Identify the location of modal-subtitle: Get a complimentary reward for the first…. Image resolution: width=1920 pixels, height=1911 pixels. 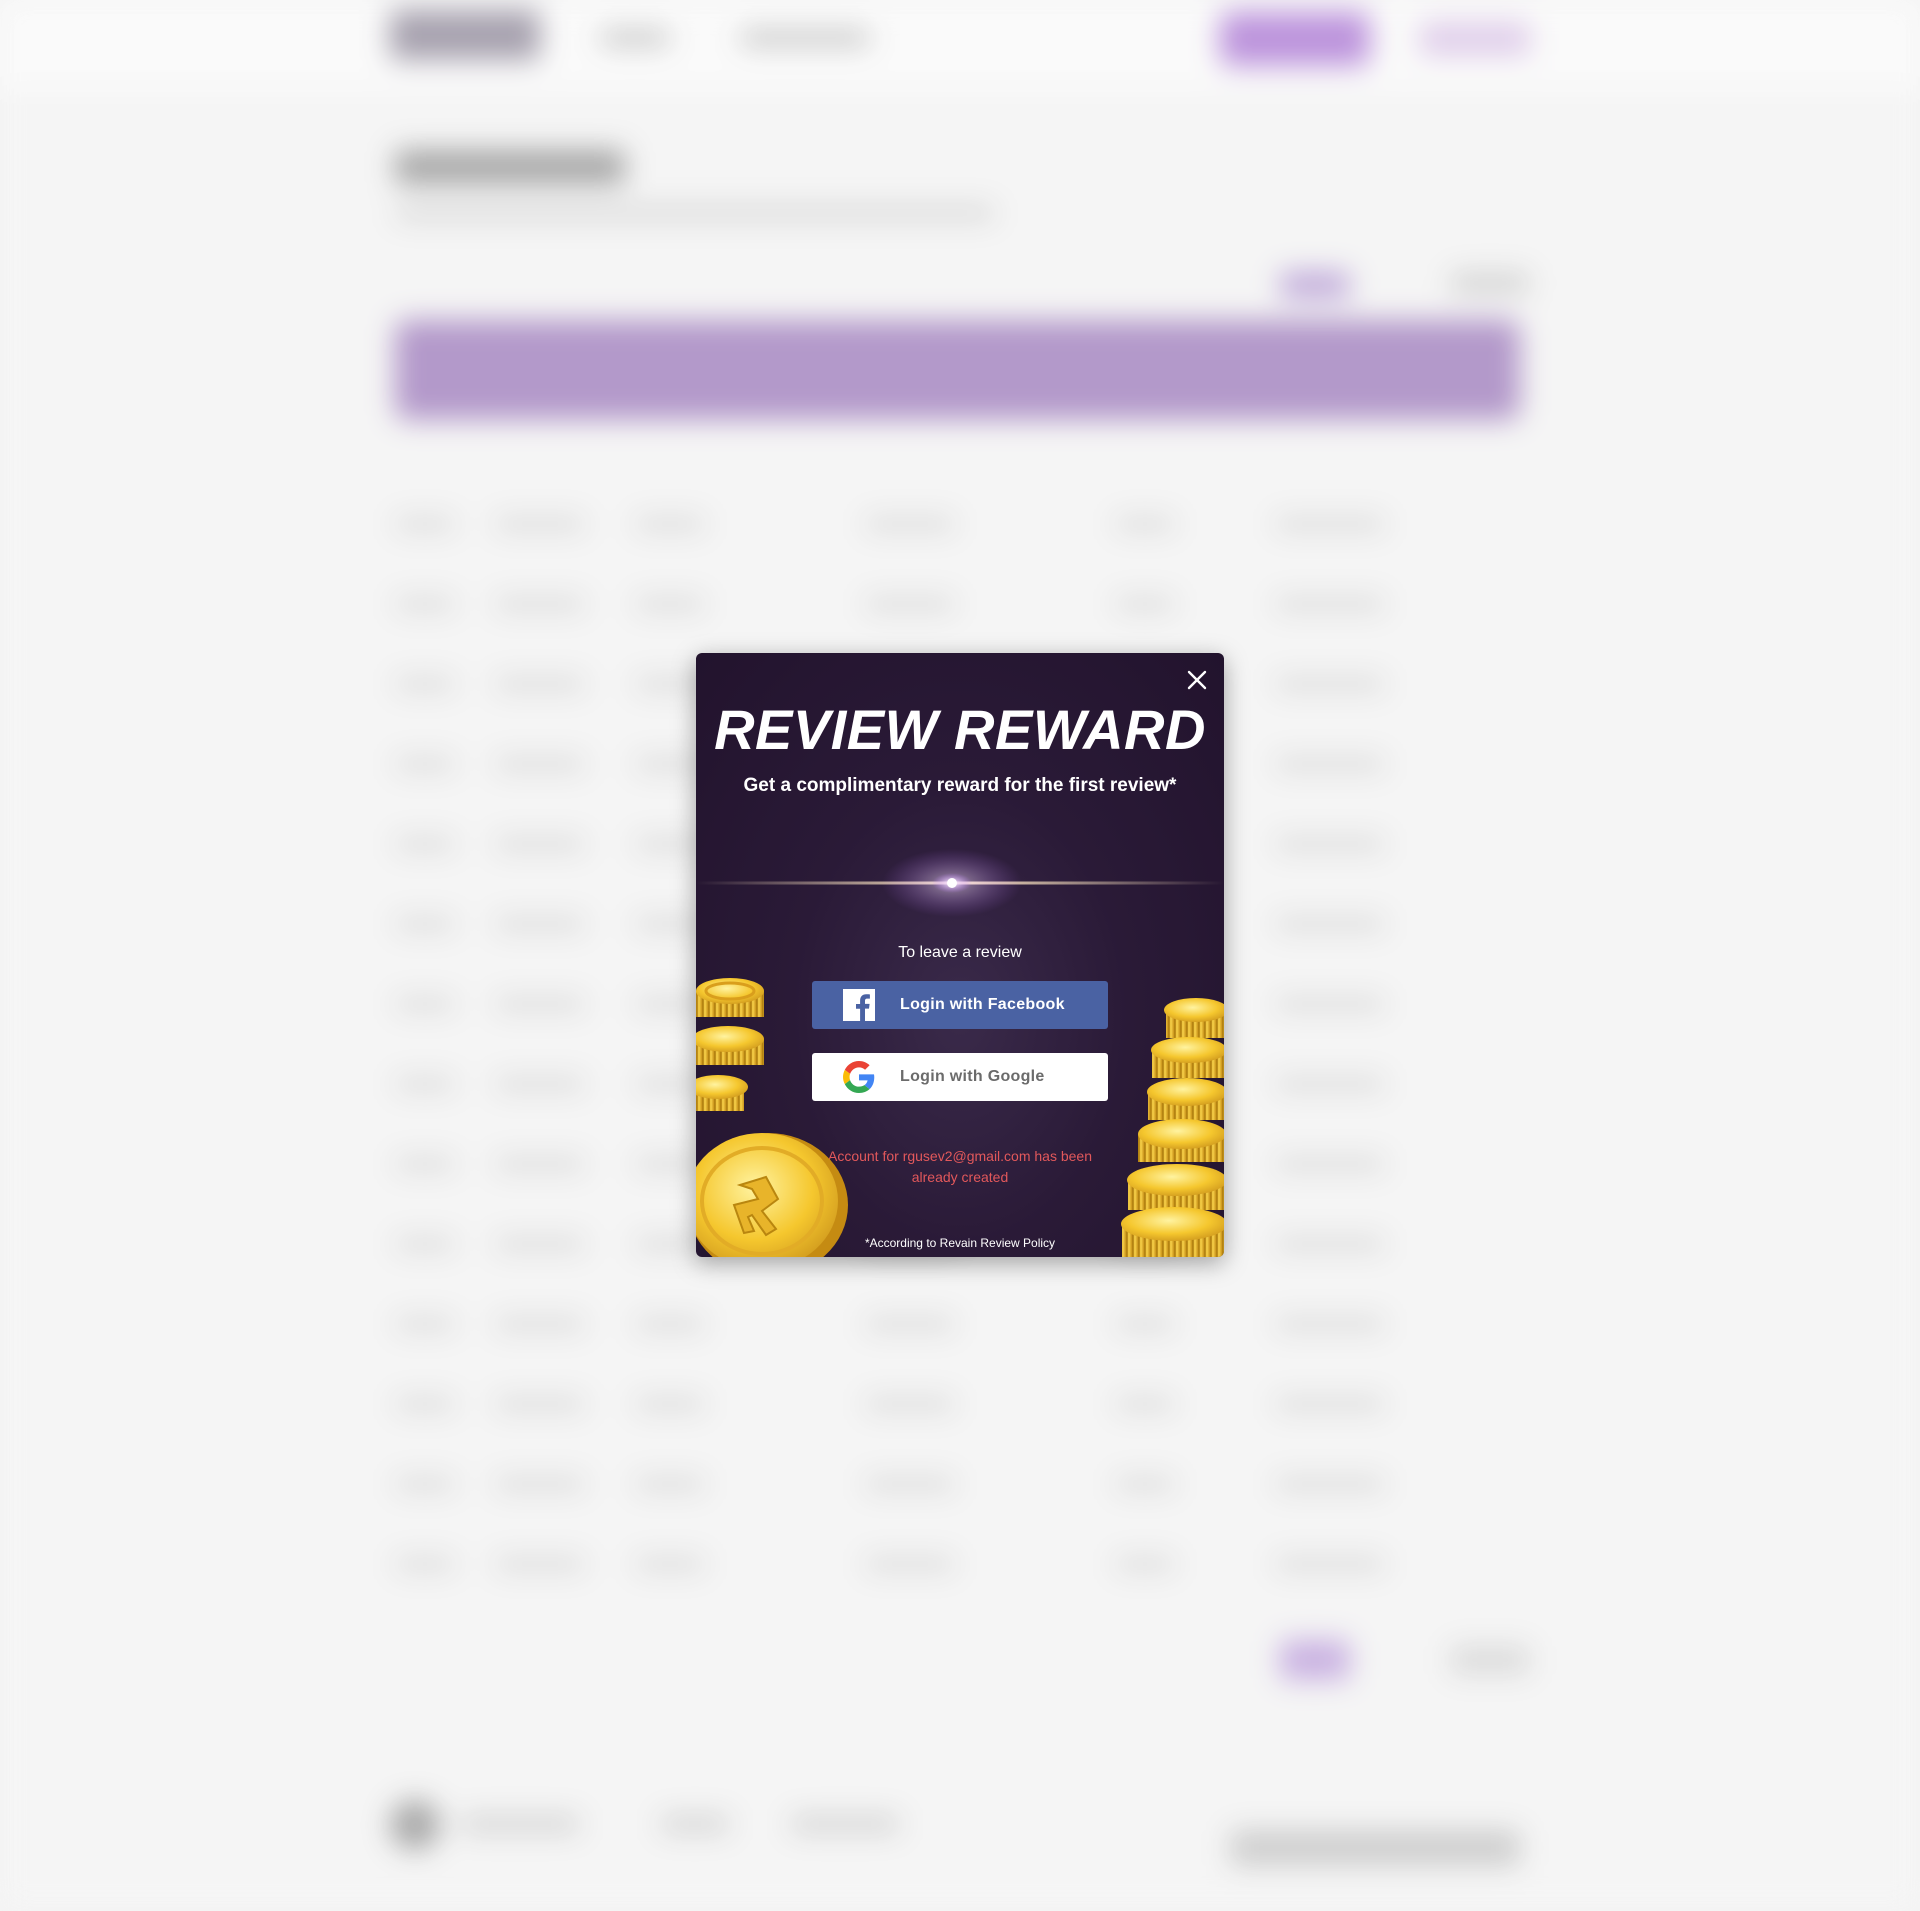
(960, 785).